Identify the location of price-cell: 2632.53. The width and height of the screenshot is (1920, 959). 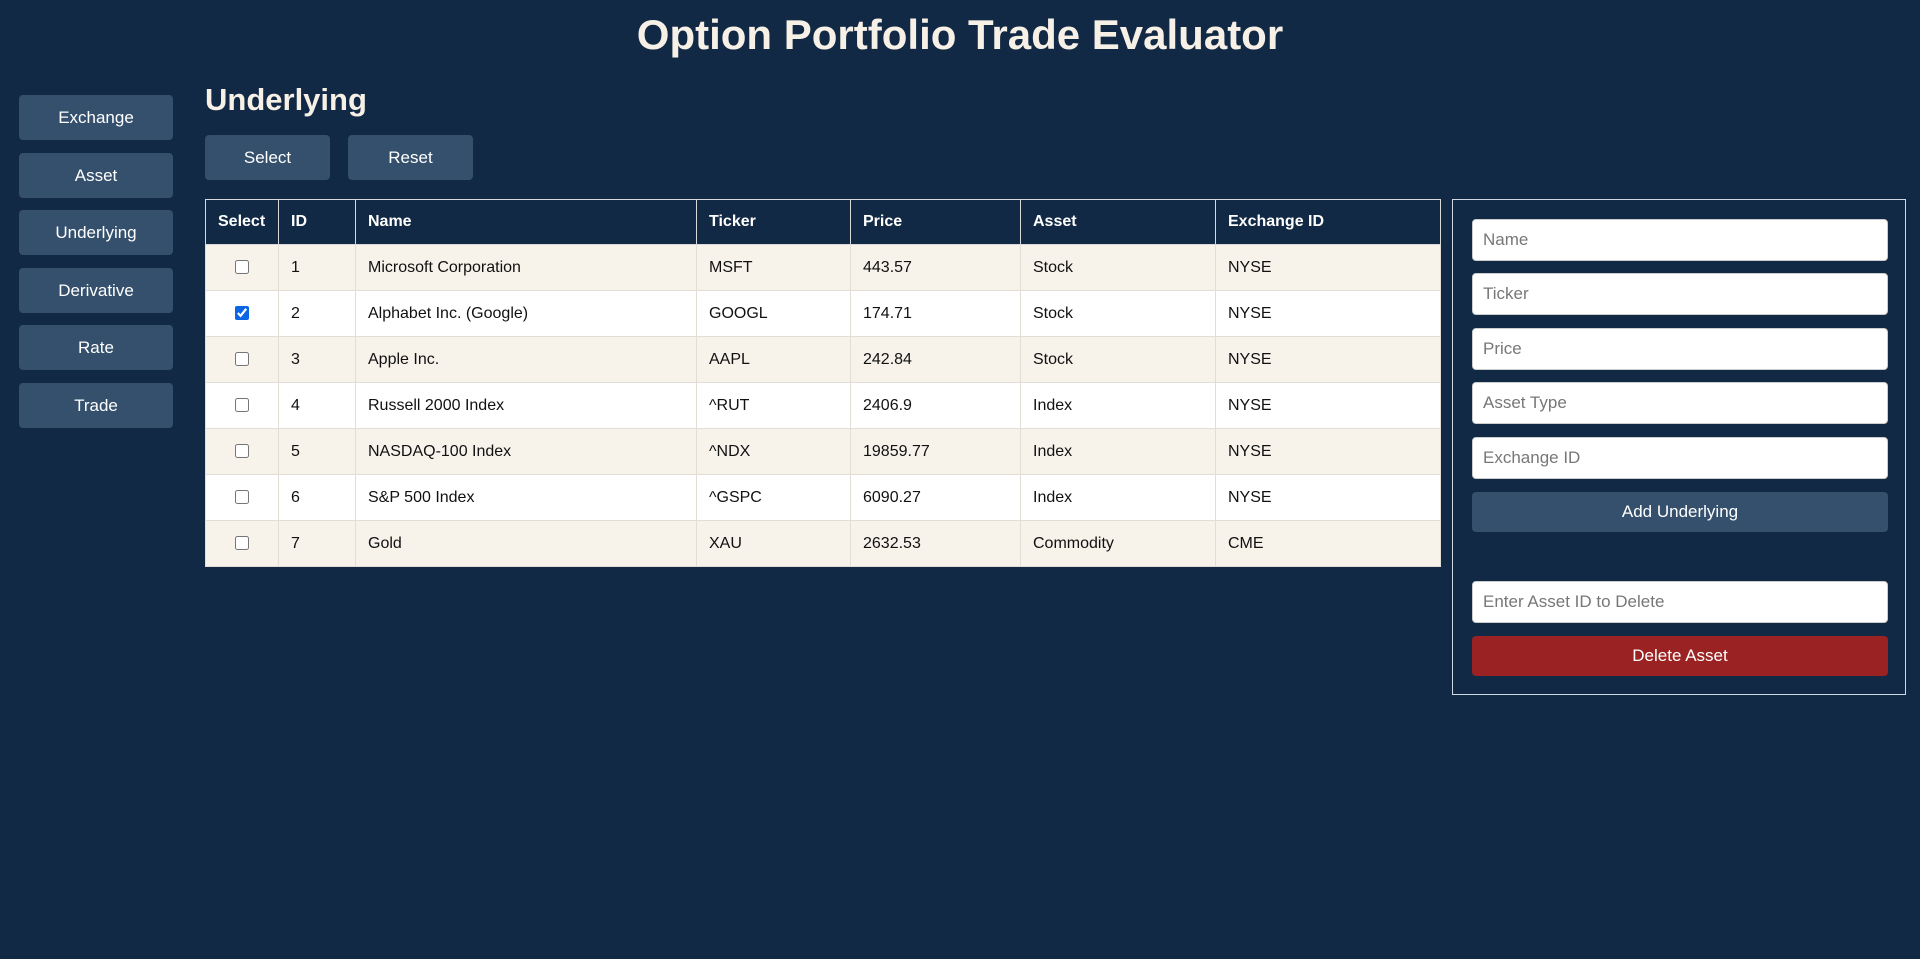
(935, 543).